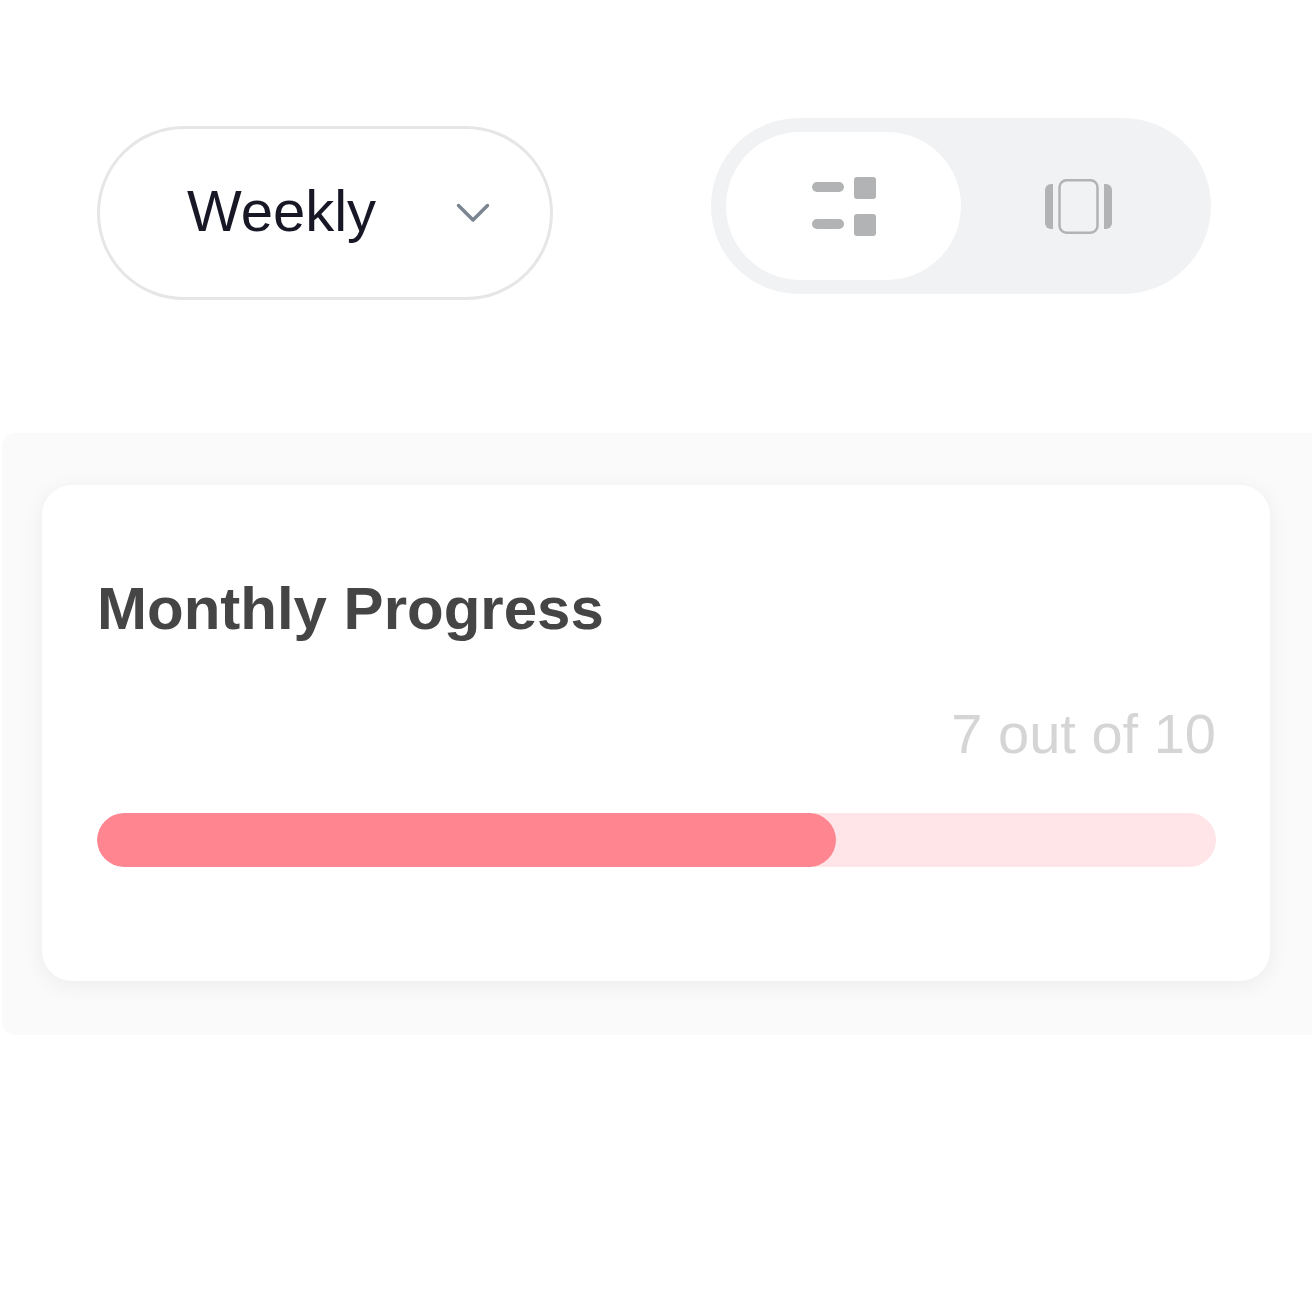  I want to click on chevron-down-icon, so click(473, 213).